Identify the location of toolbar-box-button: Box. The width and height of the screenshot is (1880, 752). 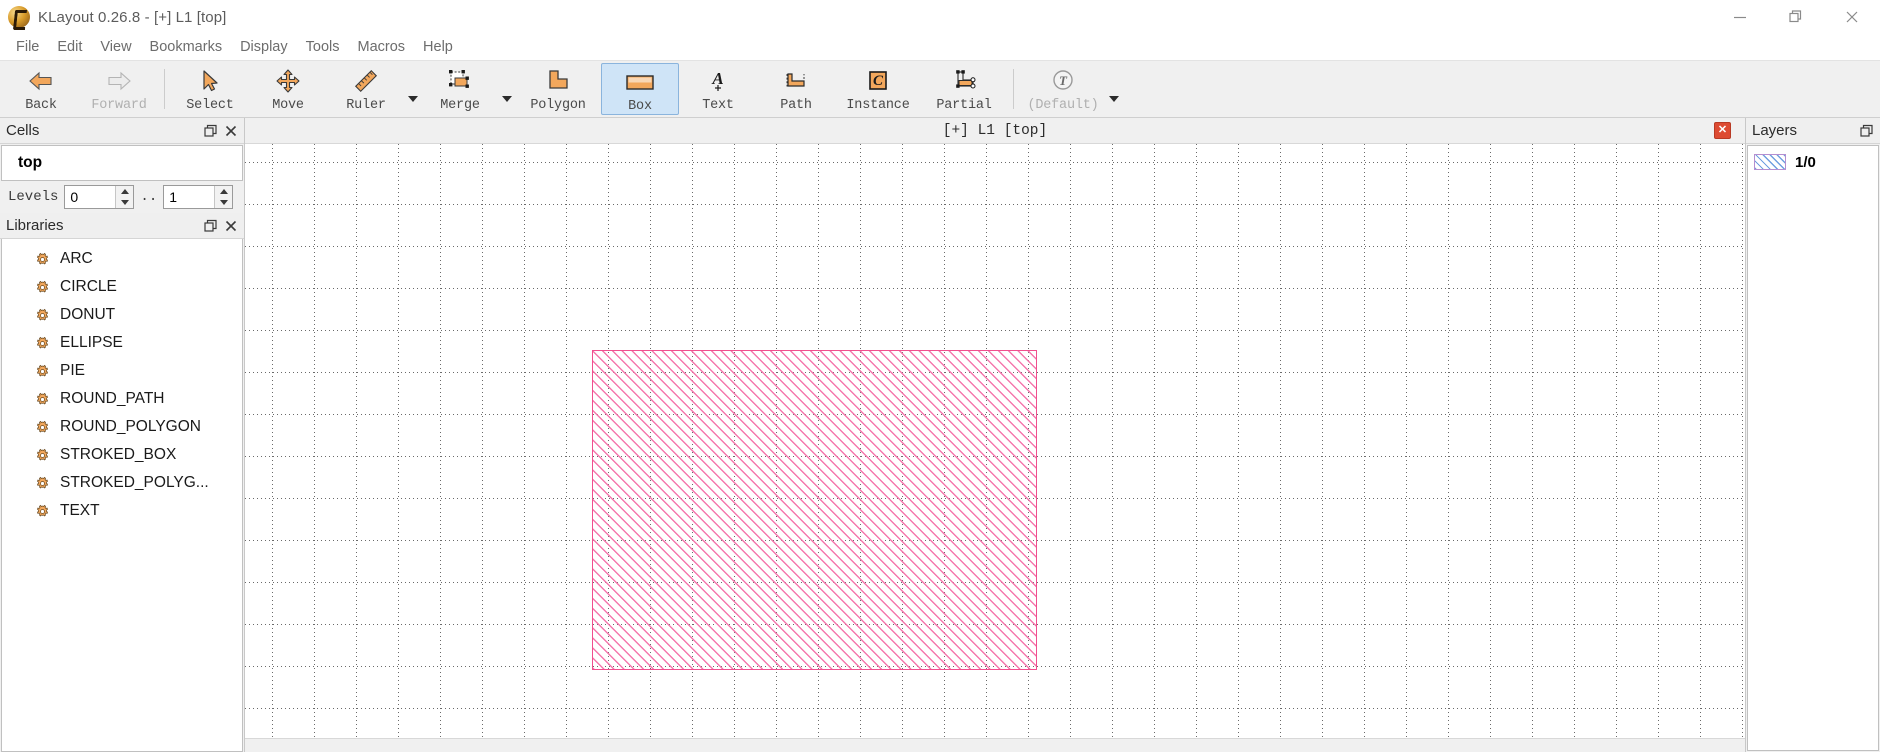
(640, 89).